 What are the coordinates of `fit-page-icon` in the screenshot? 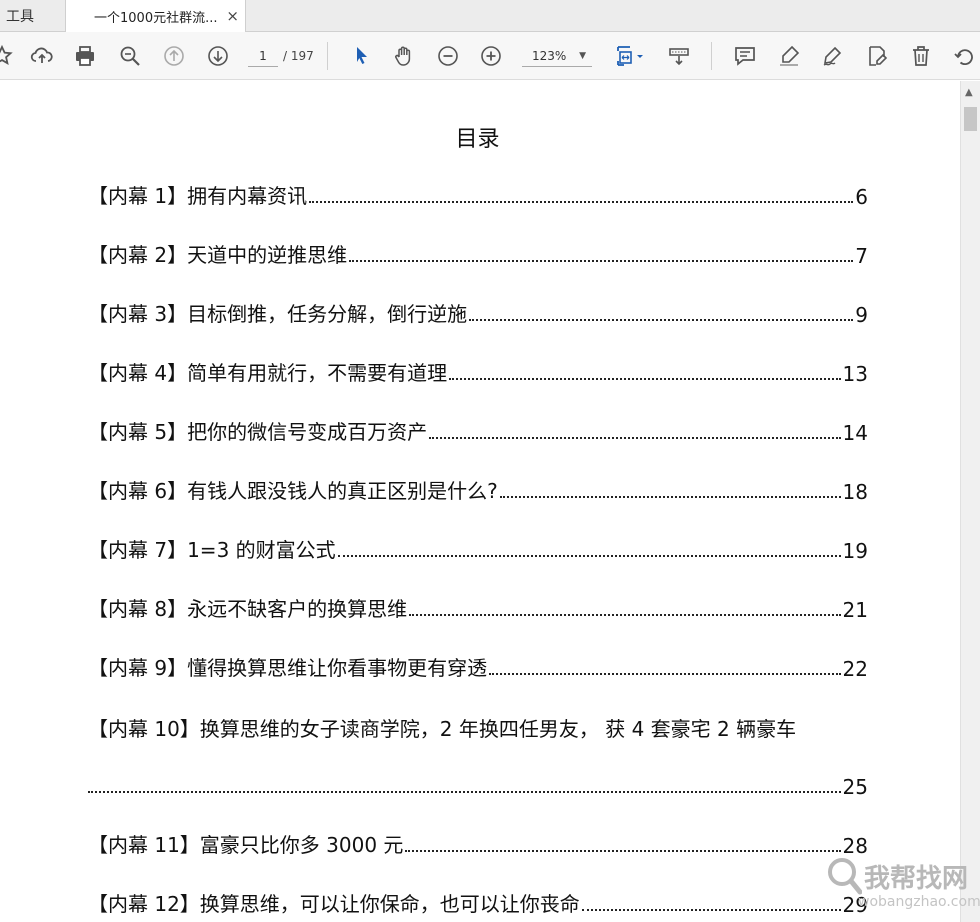 It's located at (630, 56).